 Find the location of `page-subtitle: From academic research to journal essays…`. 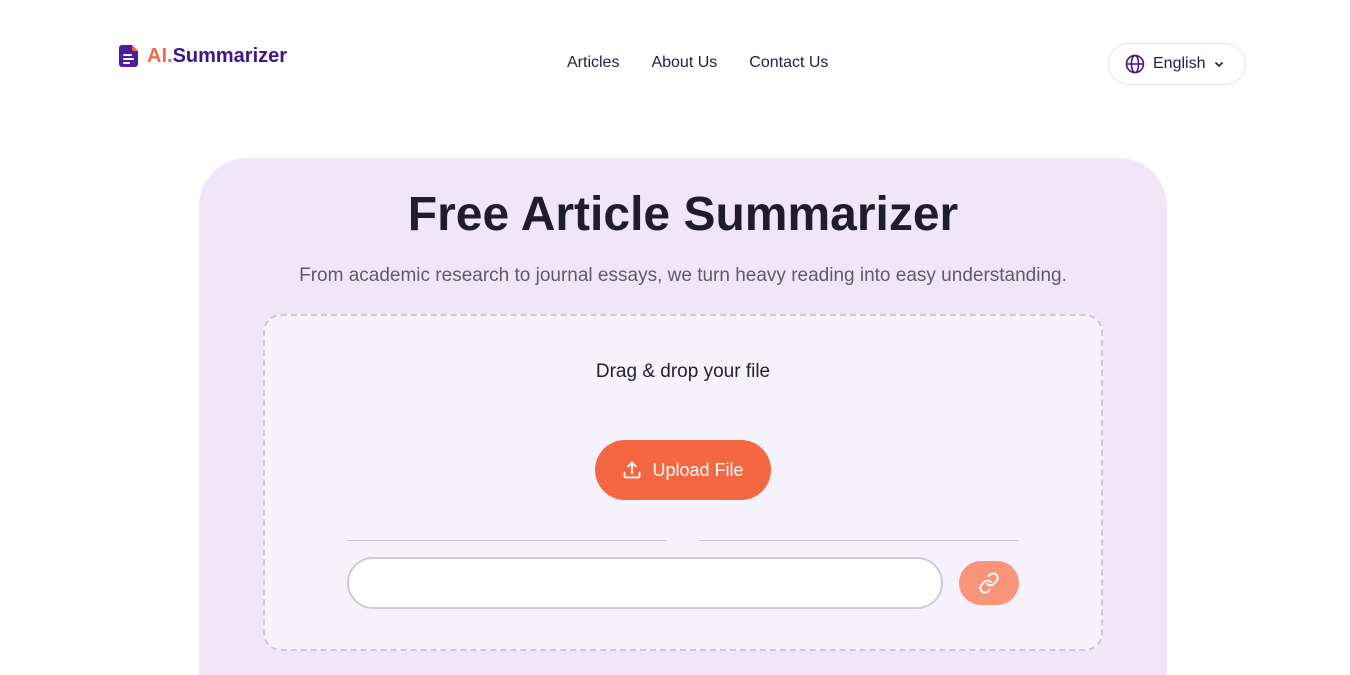

page-subtitle: From academic research to journal essays… is located at coordinates (683, 275).